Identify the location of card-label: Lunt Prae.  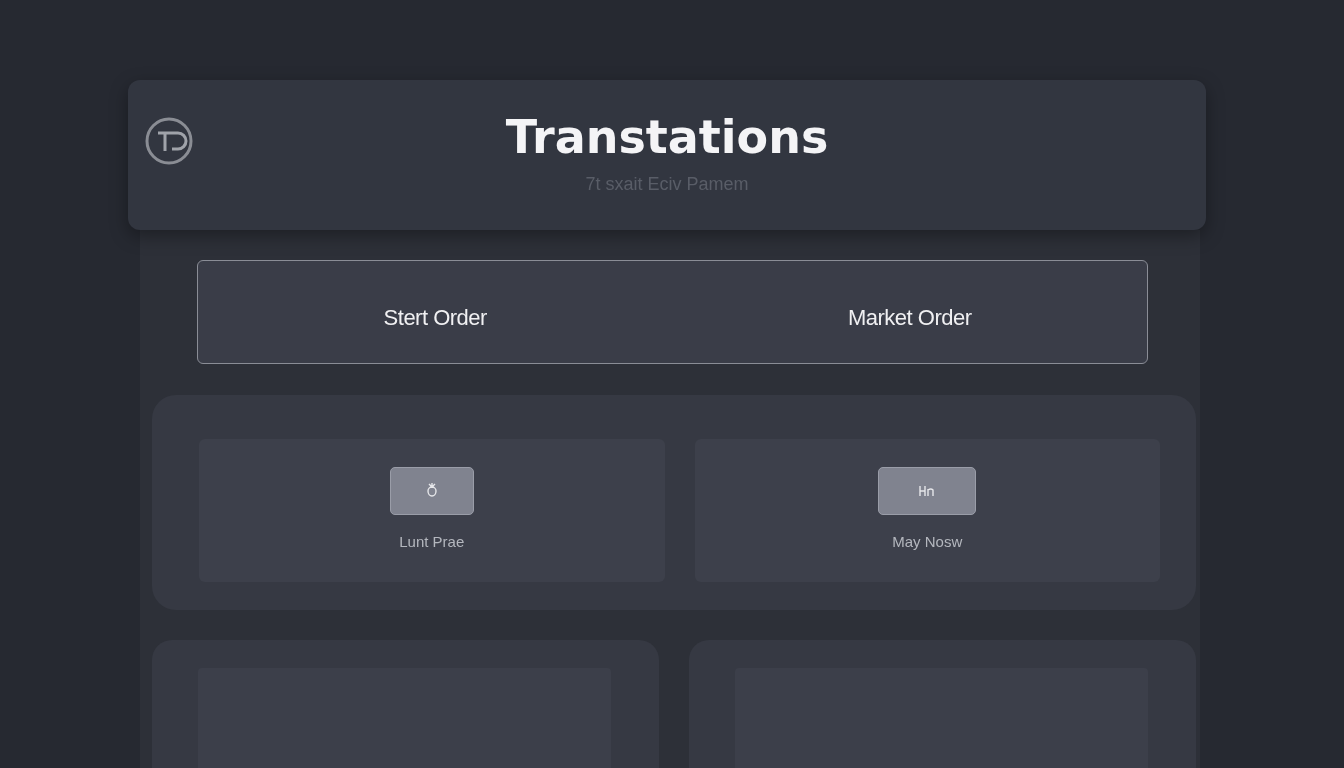
(432, 542).